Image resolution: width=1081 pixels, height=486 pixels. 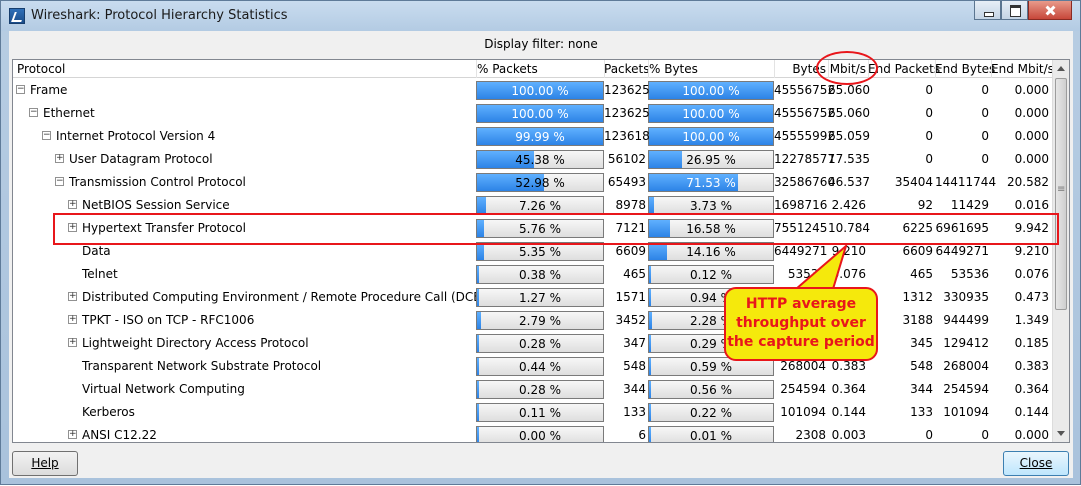 I want to click on protocol-name: Internet Protocol Version 4, so click(x=136, y=136).